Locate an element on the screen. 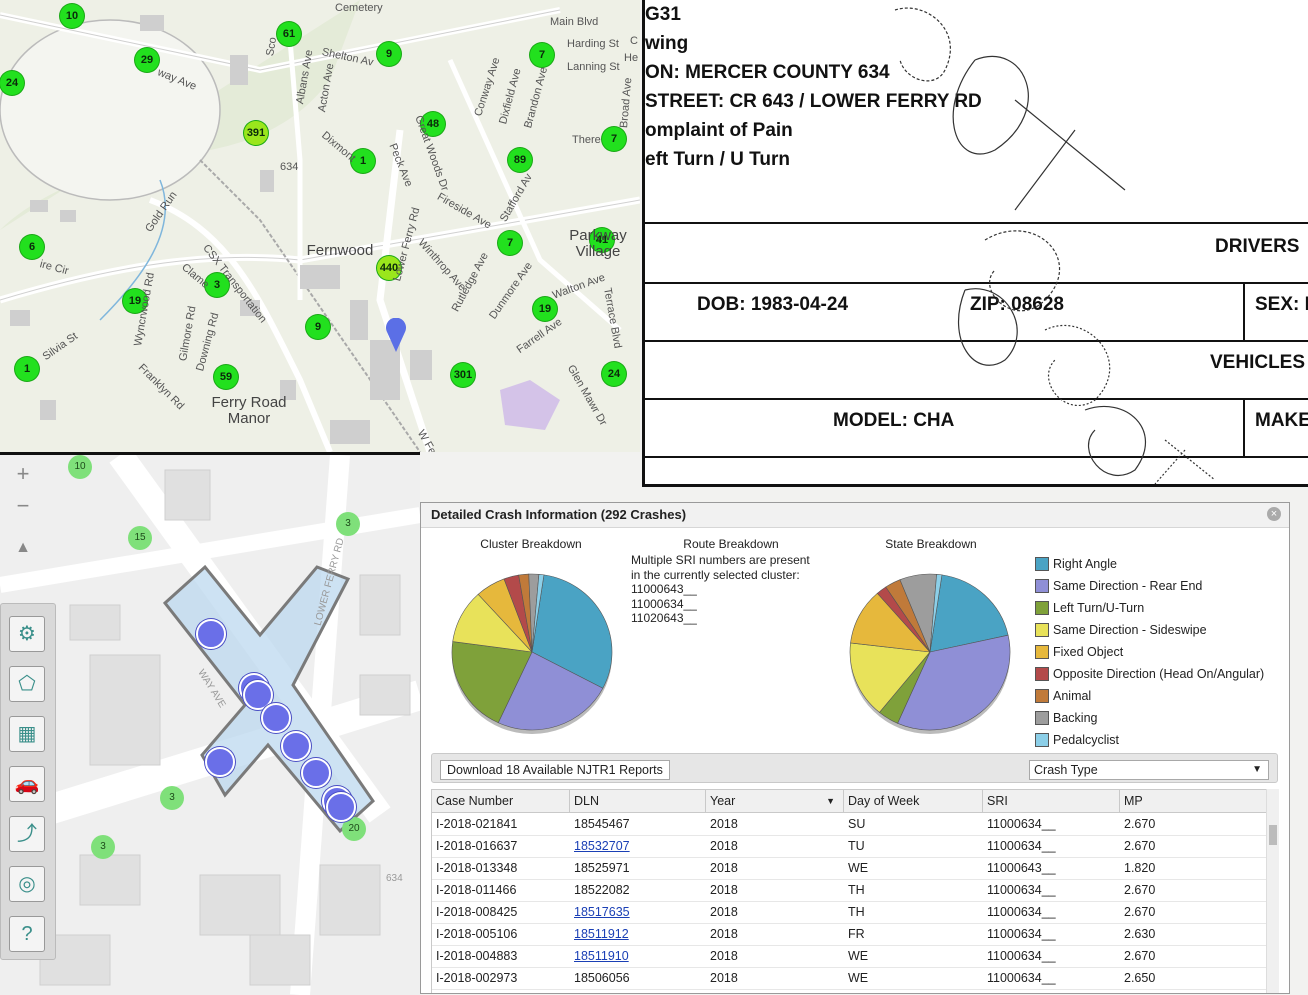 The height and width of the screenshot is (995, 1308). crash-cluster-marker: 391 is located at coordinates (256, 133).